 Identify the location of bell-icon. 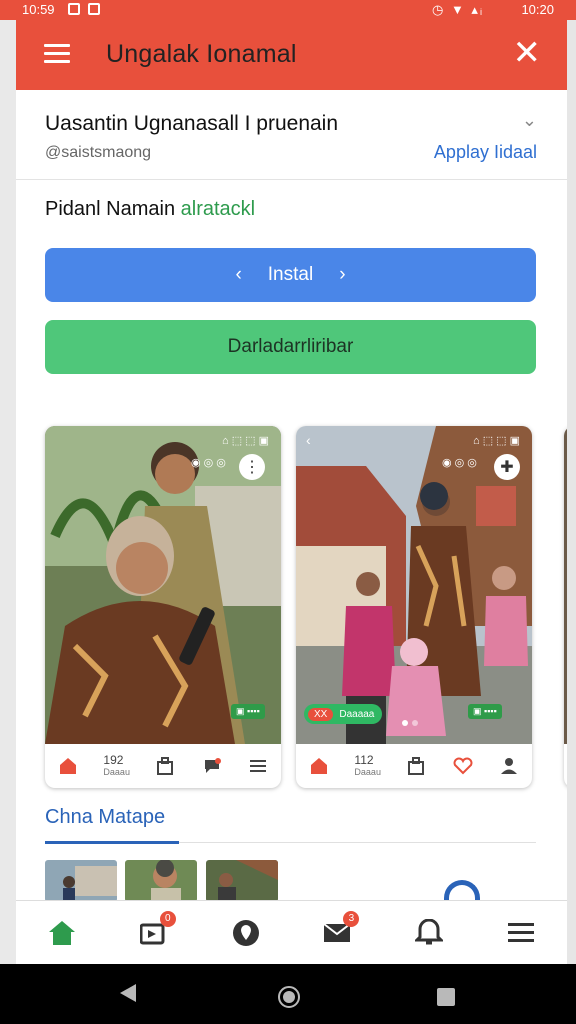
(429, 931).